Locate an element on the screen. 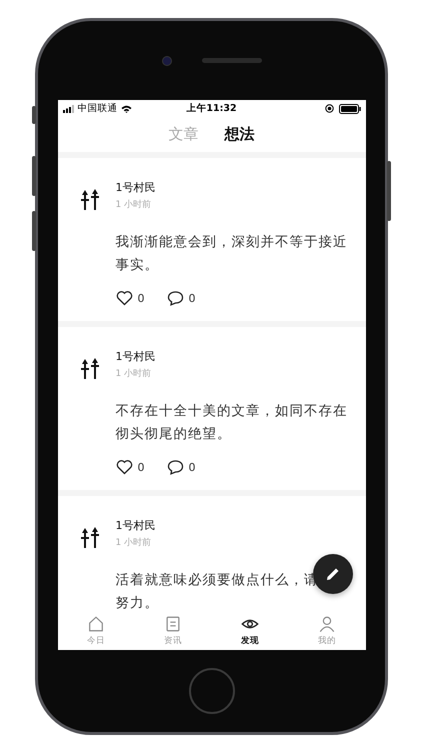  pencil-icon is located at coordinates (332, 574).